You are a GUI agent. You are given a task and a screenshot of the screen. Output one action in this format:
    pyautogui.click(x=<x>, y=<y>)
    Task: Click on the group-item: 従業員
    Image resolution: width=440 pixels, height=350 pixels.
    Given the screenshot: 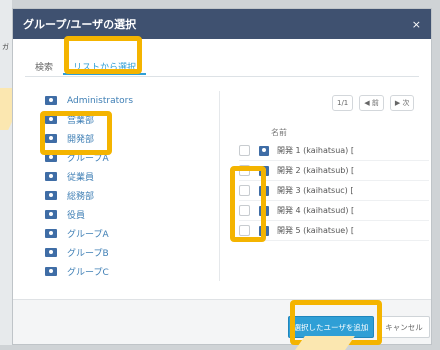 What is the action you would take?
    pyautogui.click(x=89, y=176)
    